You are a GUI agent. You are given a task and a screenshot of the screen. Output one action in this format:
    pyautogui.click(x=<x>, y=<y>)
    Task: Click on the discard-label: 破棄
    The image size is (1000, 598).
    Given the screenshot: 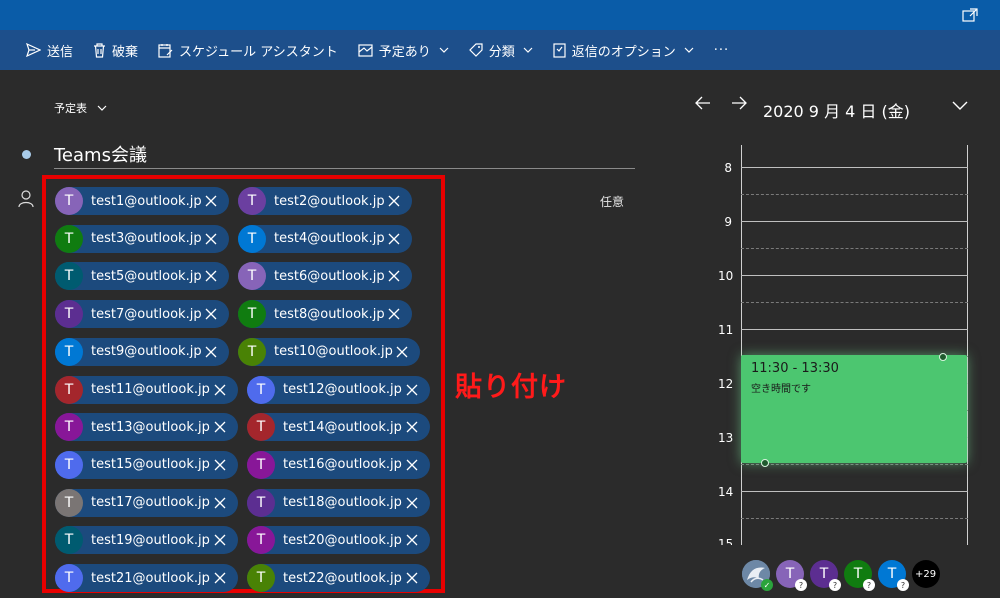 What is the action you would take?
    pyautogui.click(x=125, y=52)
    